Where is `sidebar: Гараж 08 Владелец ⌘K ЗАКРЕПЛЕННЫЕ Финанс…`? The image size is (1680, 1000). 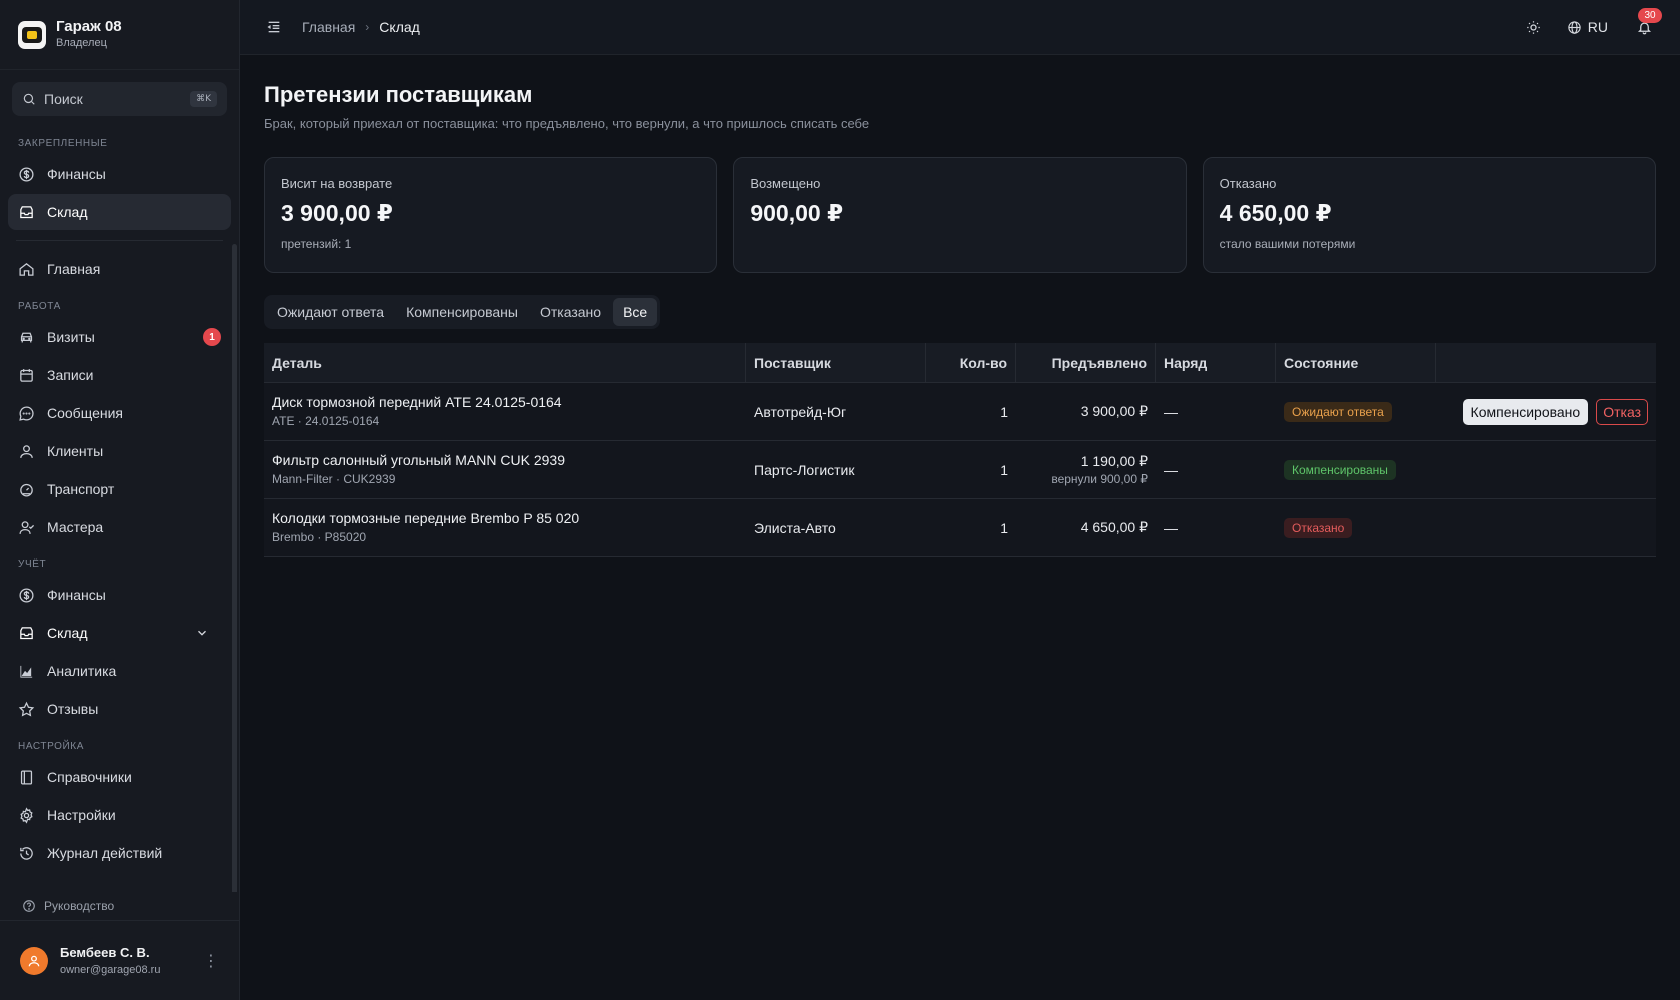 sidebar: Гараж 08 Владелец ⌘K ЗАКРЕПЛЕННЫЕ Финанс… is located at coordinates (120, 500).